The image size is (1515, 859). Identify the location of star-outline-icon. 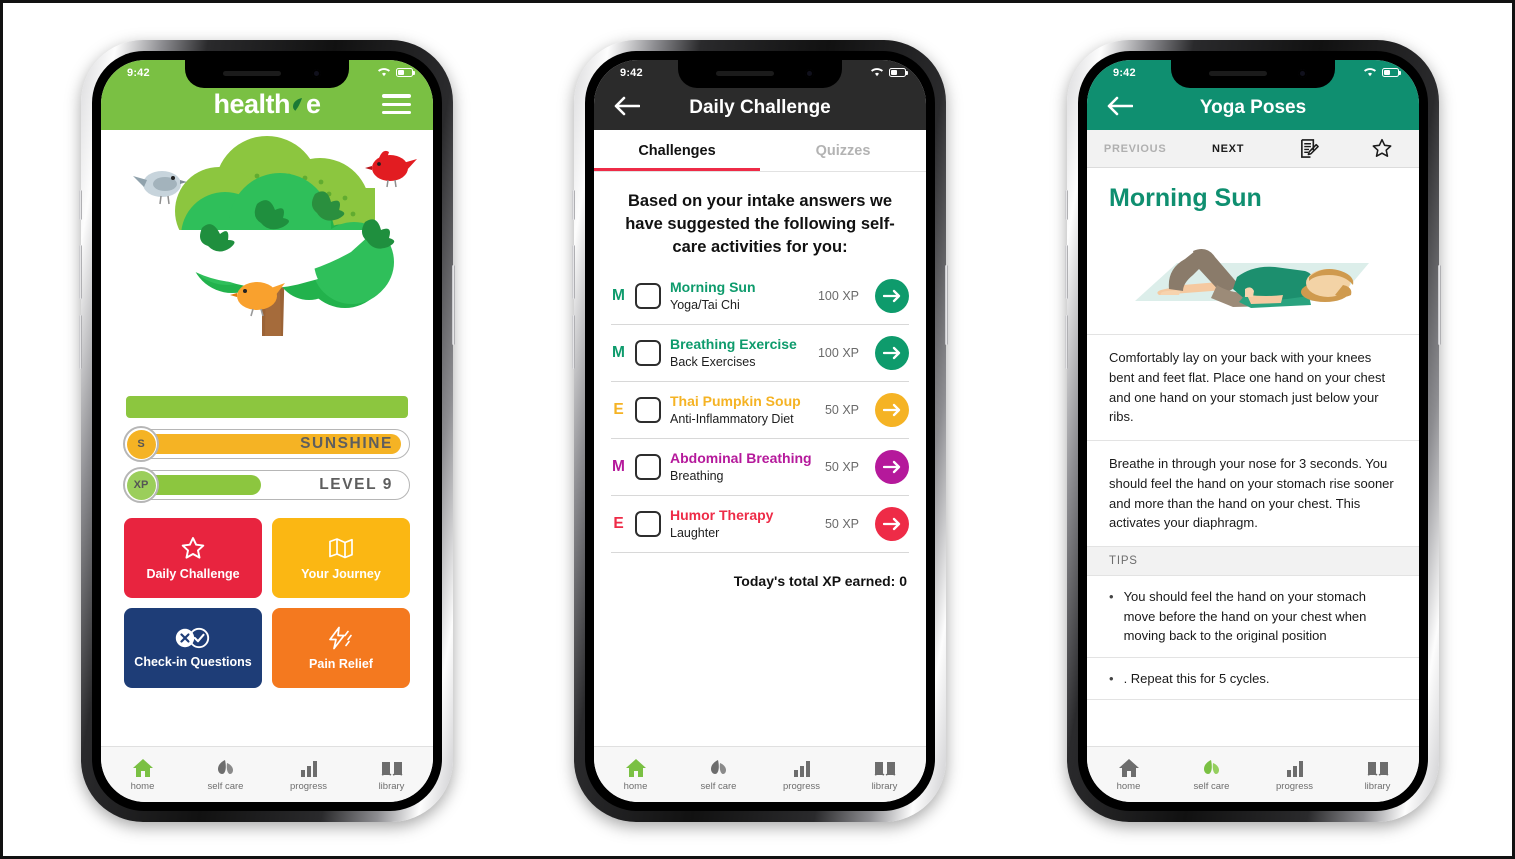
(1382, 147).